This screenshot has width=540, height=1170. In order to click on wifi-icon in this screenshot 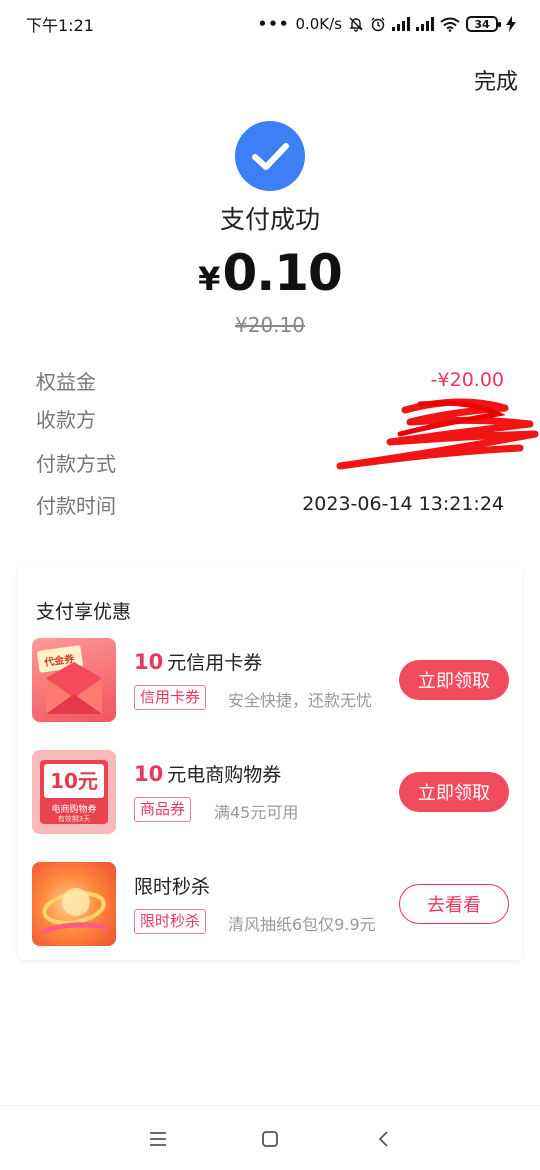, I will do `click(450, 24)`.